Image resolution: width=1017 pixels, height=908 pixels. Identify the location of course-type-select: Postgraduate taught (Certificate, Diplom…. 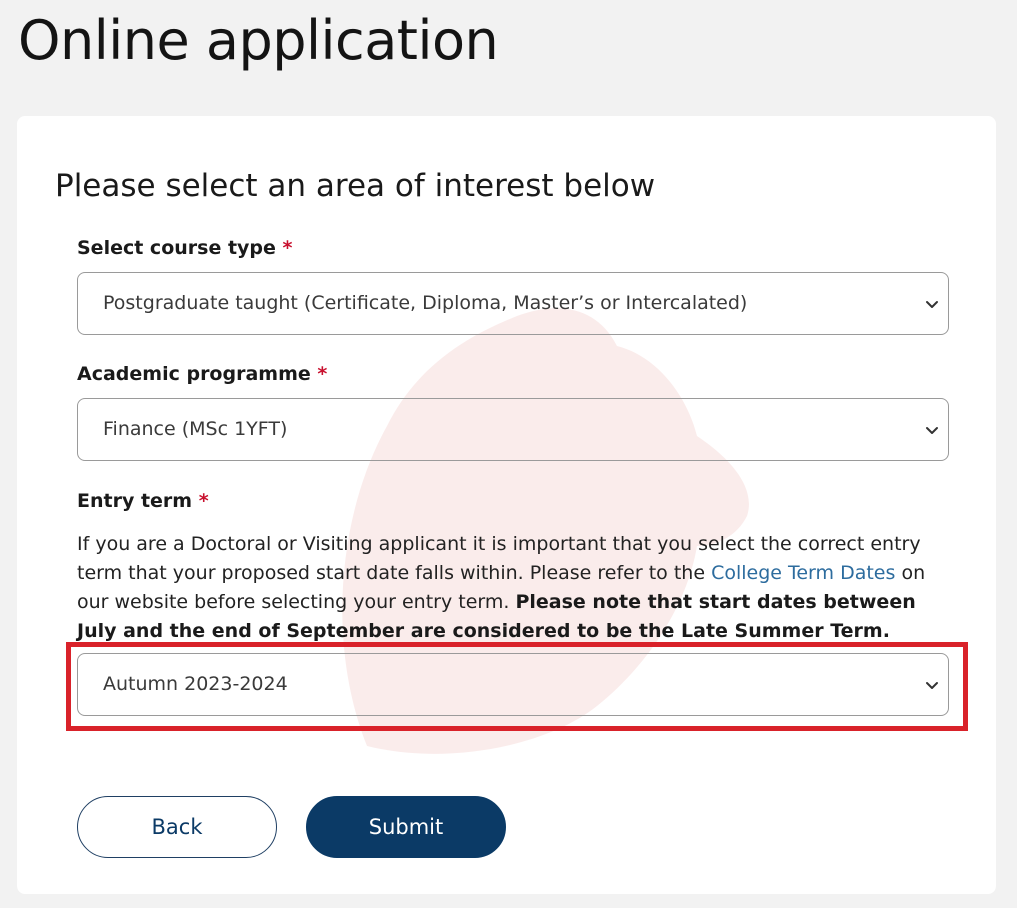
(513, 303).